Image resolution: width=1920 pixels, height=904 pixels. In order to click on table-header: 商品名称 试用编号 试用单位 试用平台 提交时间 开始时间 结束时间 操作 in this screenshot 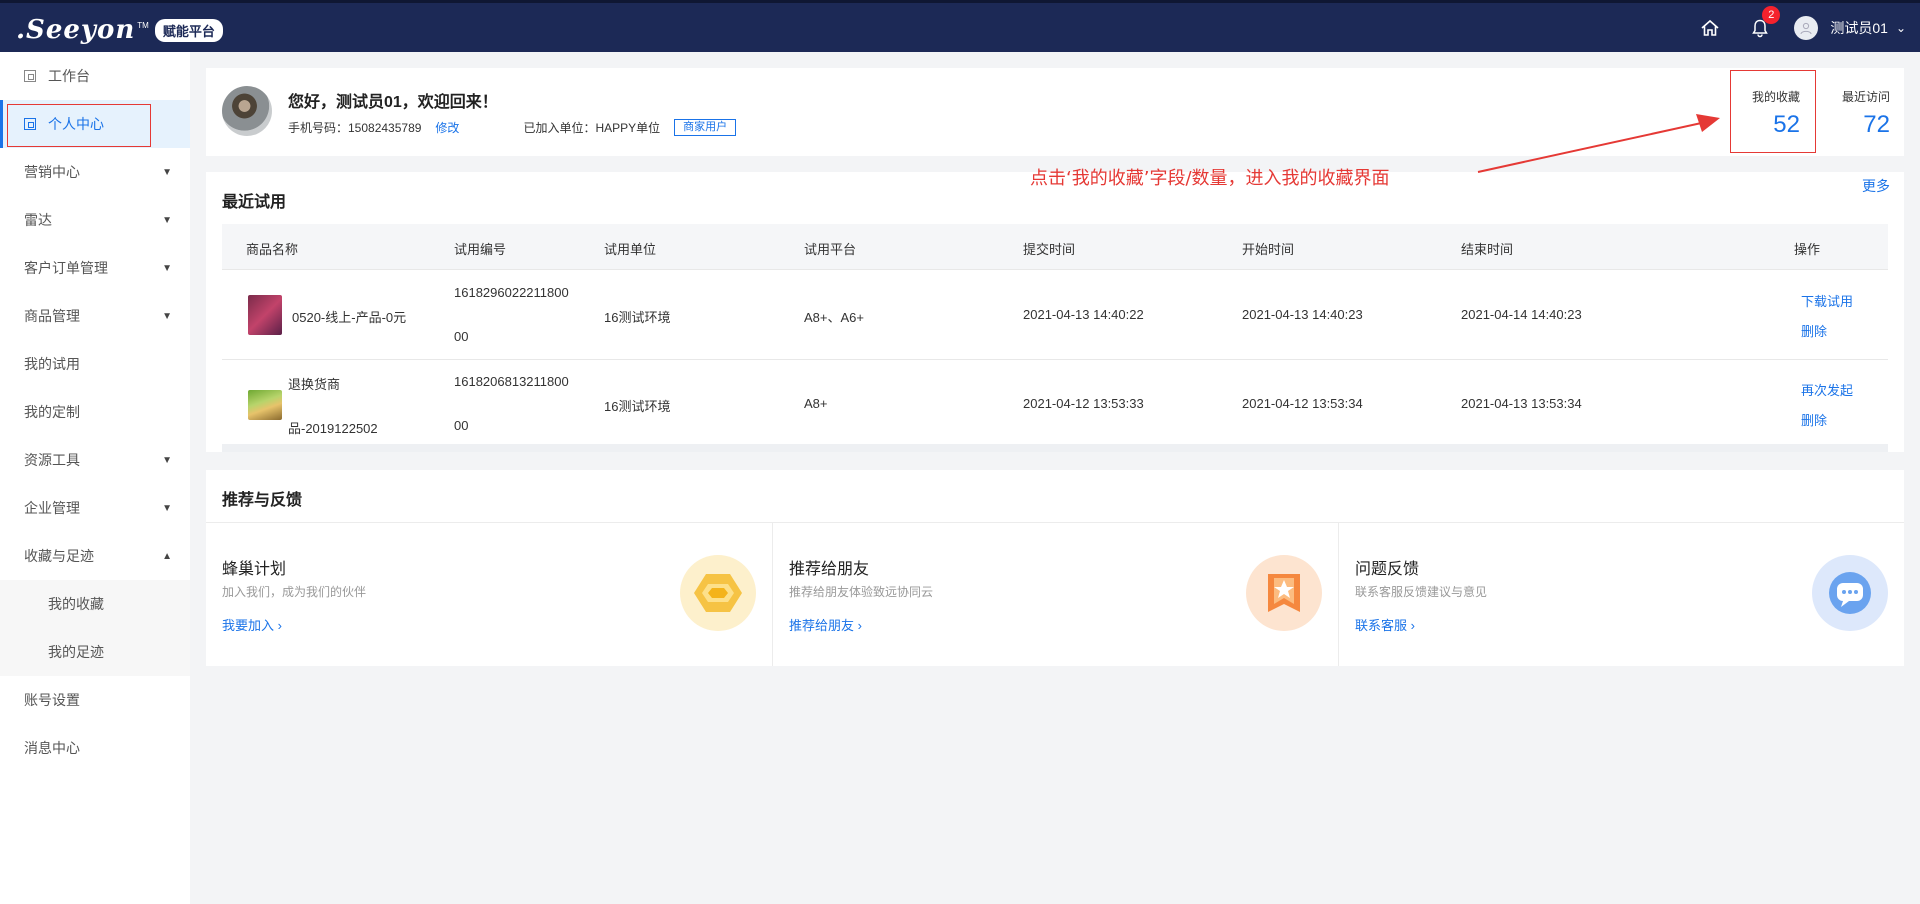, I will do `click(1055, 247)`.